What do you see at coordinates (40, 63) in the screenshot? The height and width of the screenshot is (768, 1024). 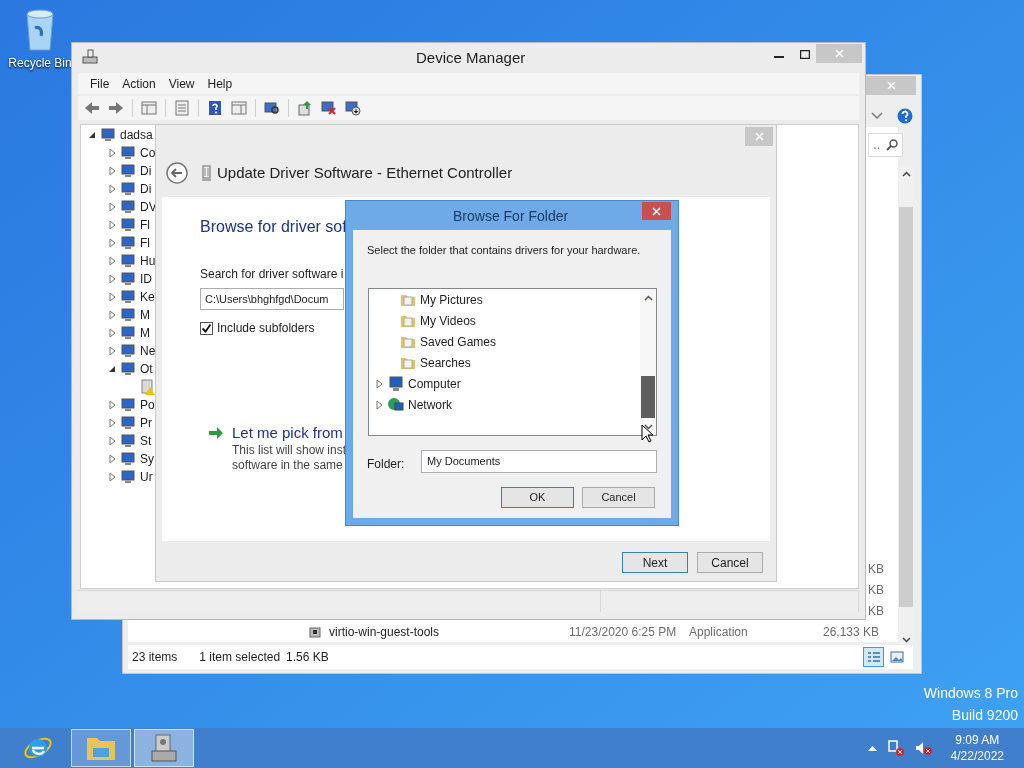 I see `desktop-icon-label: Recycle Bin` at bounding box center [40, 63].